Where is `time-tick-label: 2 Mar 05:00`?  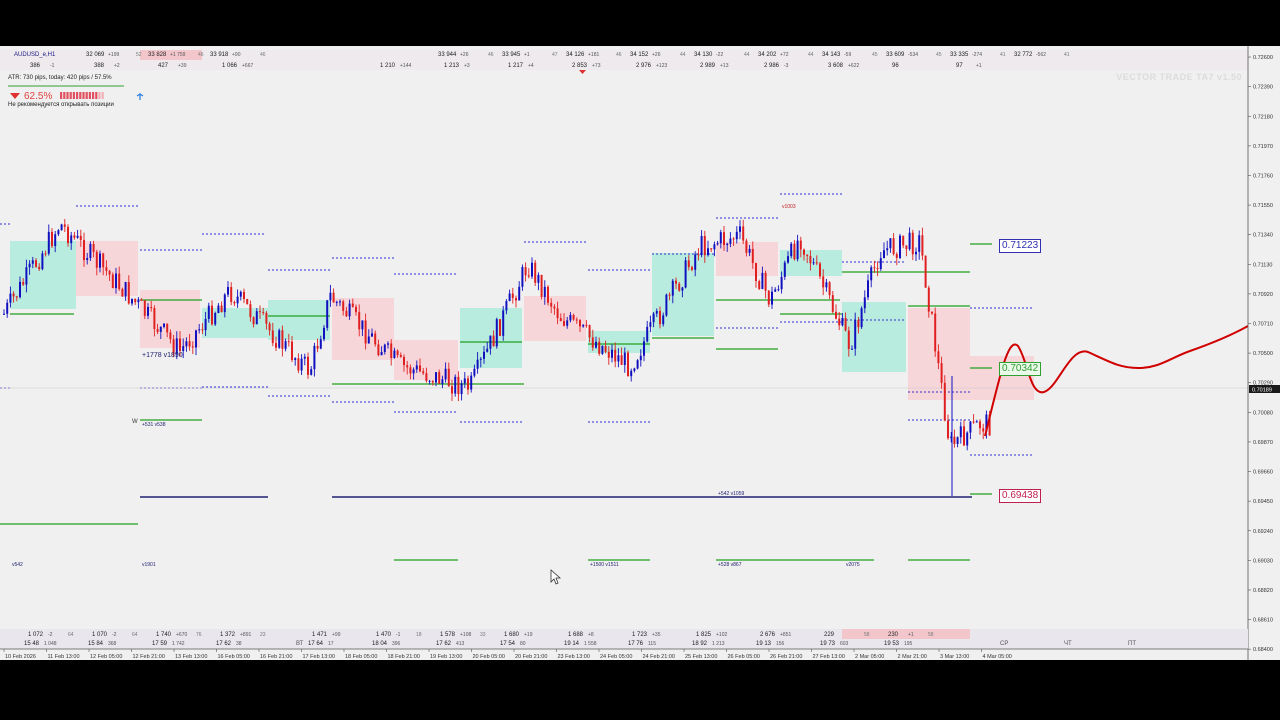 time-tick-label: 2 Mar 05:00 is located at coordinates (869, 657).